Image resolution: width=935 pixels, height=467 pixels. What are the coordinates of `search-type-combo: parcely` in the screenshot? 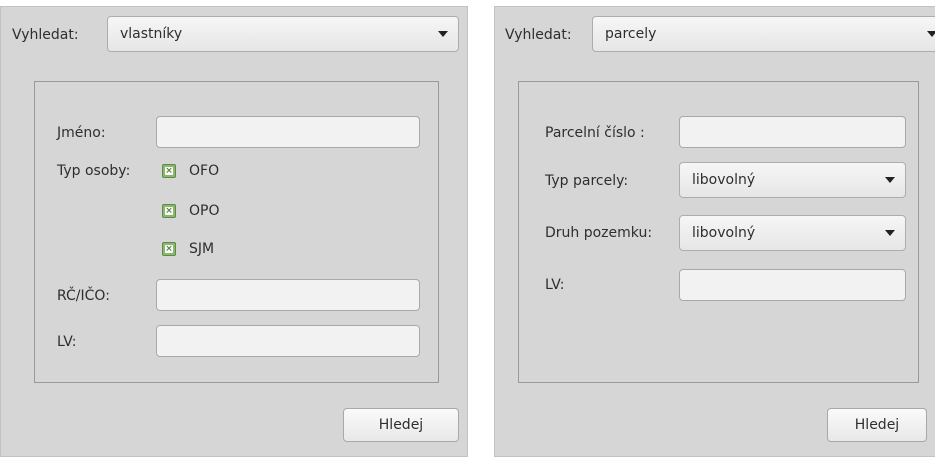 It's located at (763, 34).